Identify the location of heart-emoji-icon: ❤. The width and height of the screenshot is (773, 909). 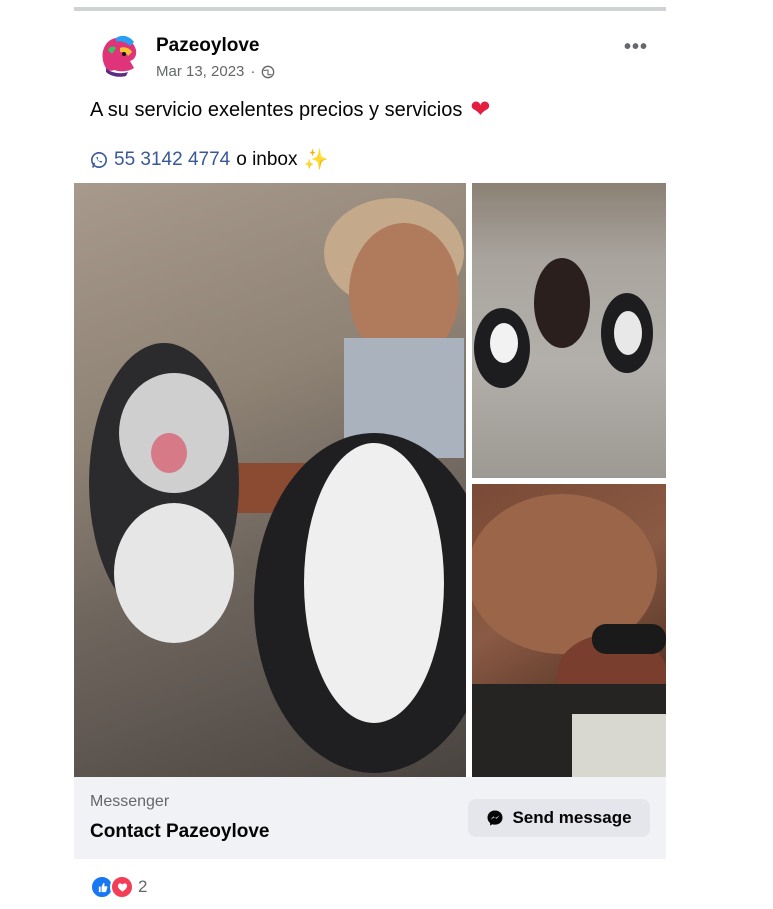
(480, 109).